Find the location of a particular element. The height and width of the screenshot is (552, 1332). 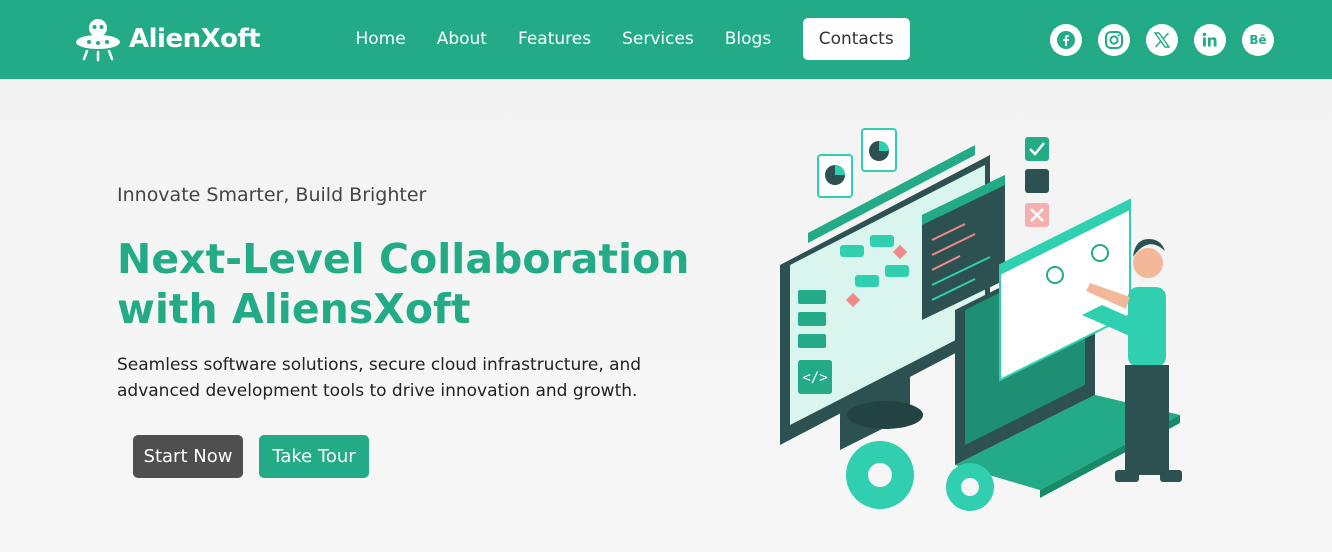

instagram-link is located at coordinates (1114, 40).